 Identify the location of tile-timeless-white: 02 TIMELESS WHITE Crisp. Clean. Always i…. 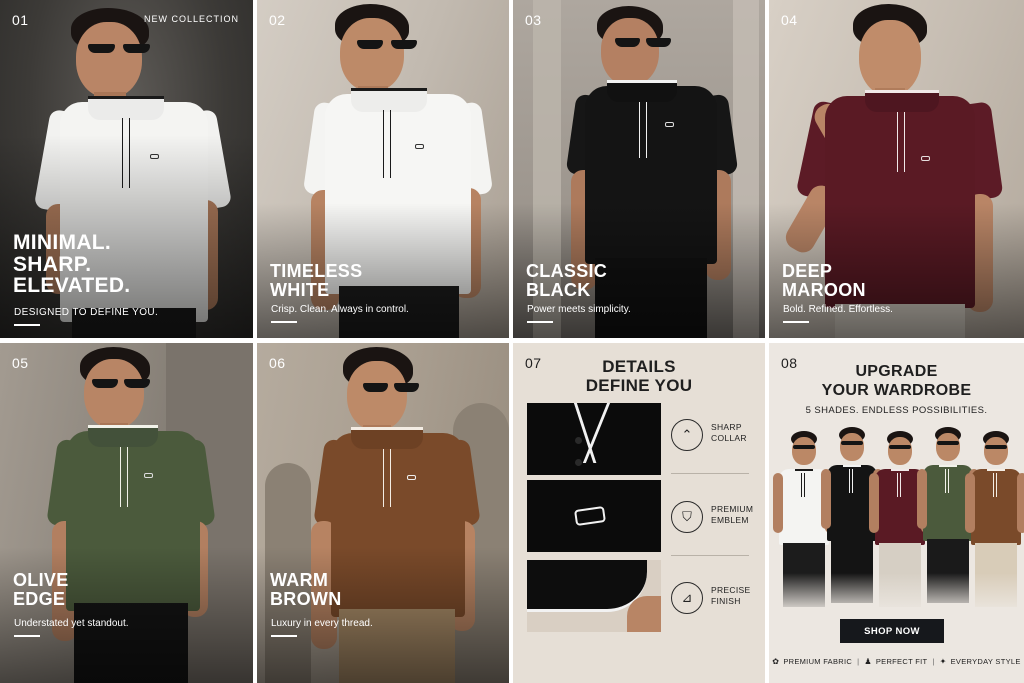
(383, 169).